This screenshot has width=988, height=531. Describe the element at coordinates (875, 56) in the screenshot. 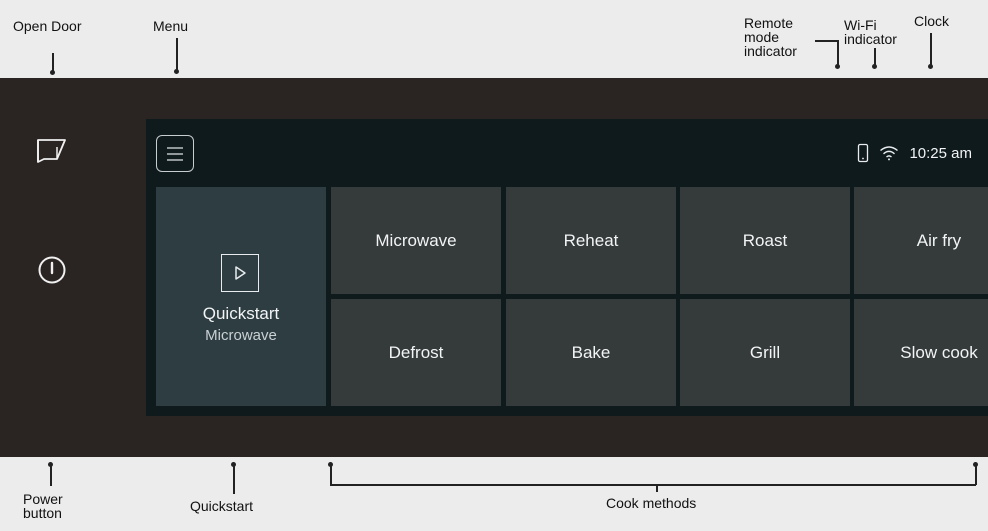

I see `leader-line-wifi` at that location.